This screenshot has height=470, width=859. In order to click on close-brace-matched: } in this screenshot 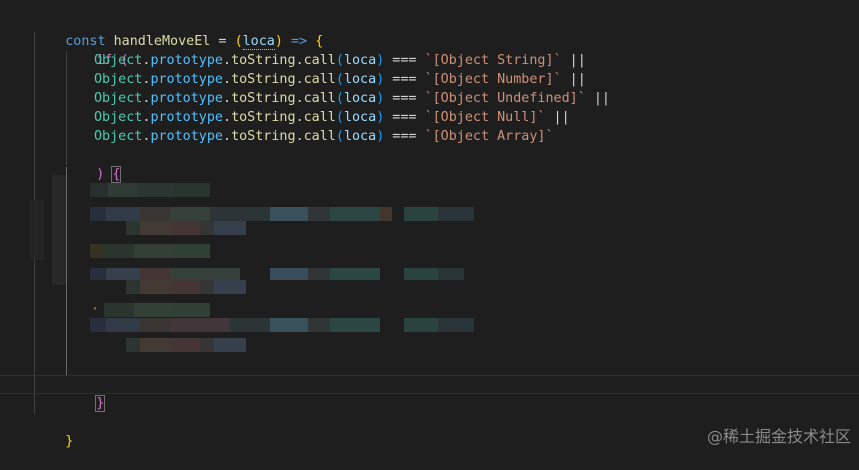, I will do `click(100, 403)`.